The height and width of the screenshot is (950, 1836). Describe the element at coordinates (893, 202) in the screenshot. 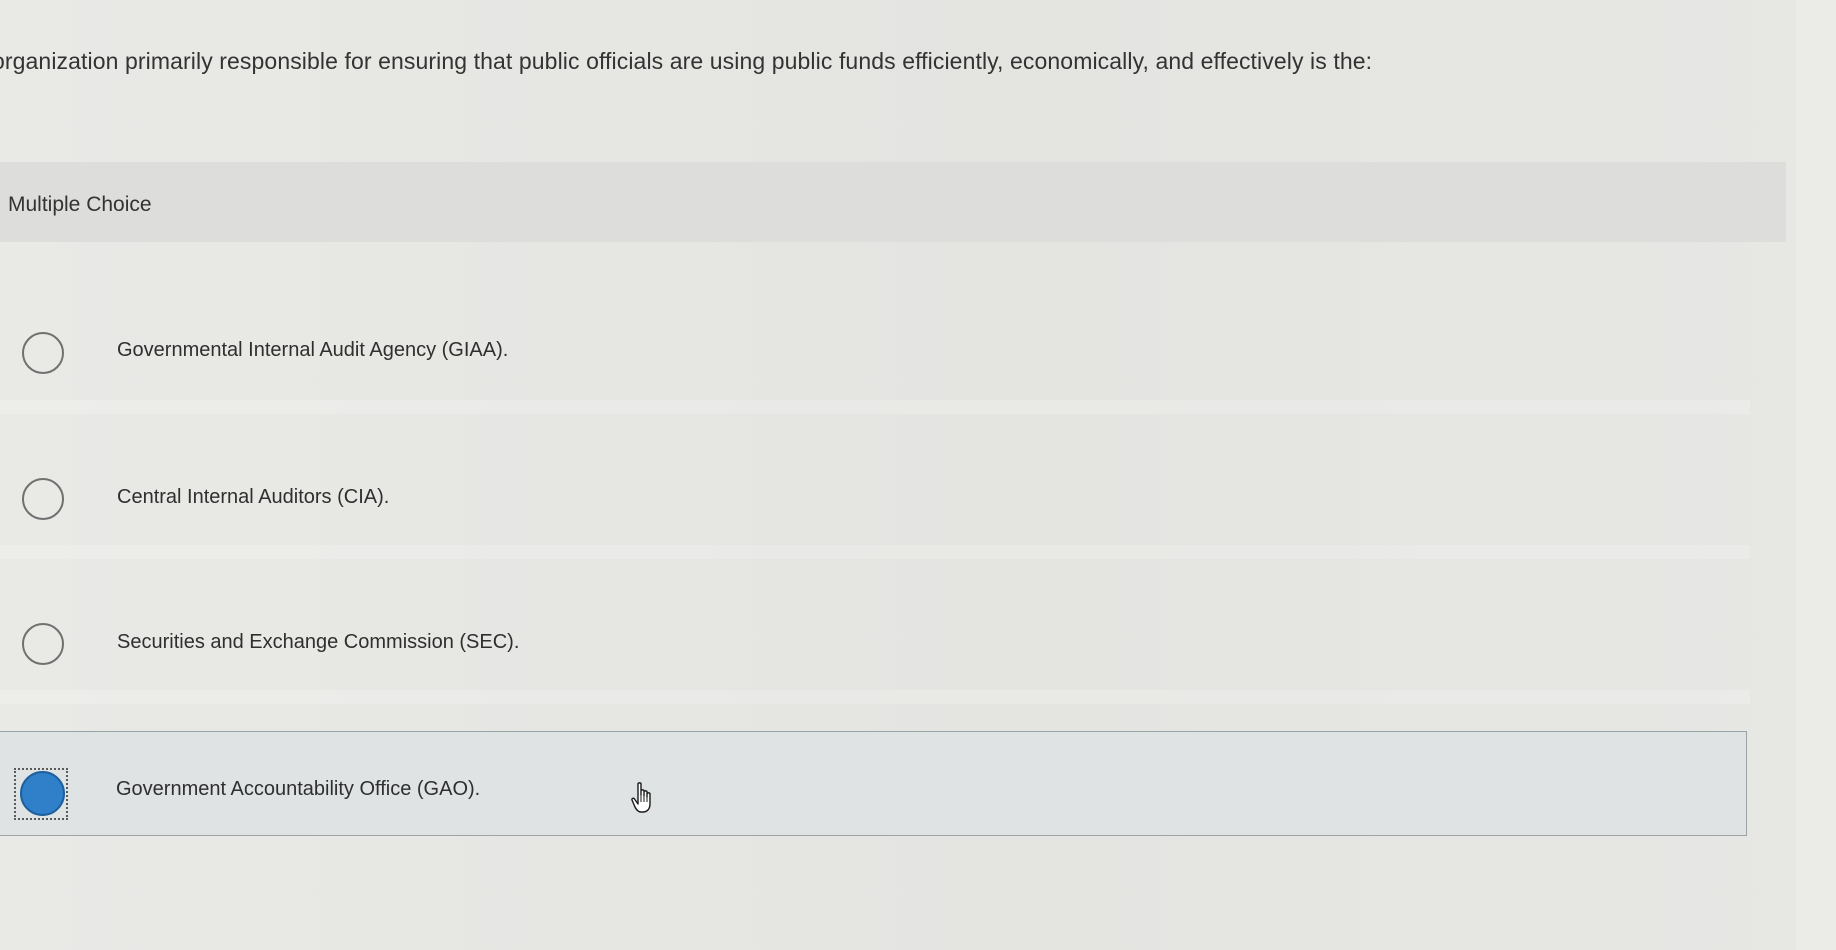

I see `question-type-header` at that location.